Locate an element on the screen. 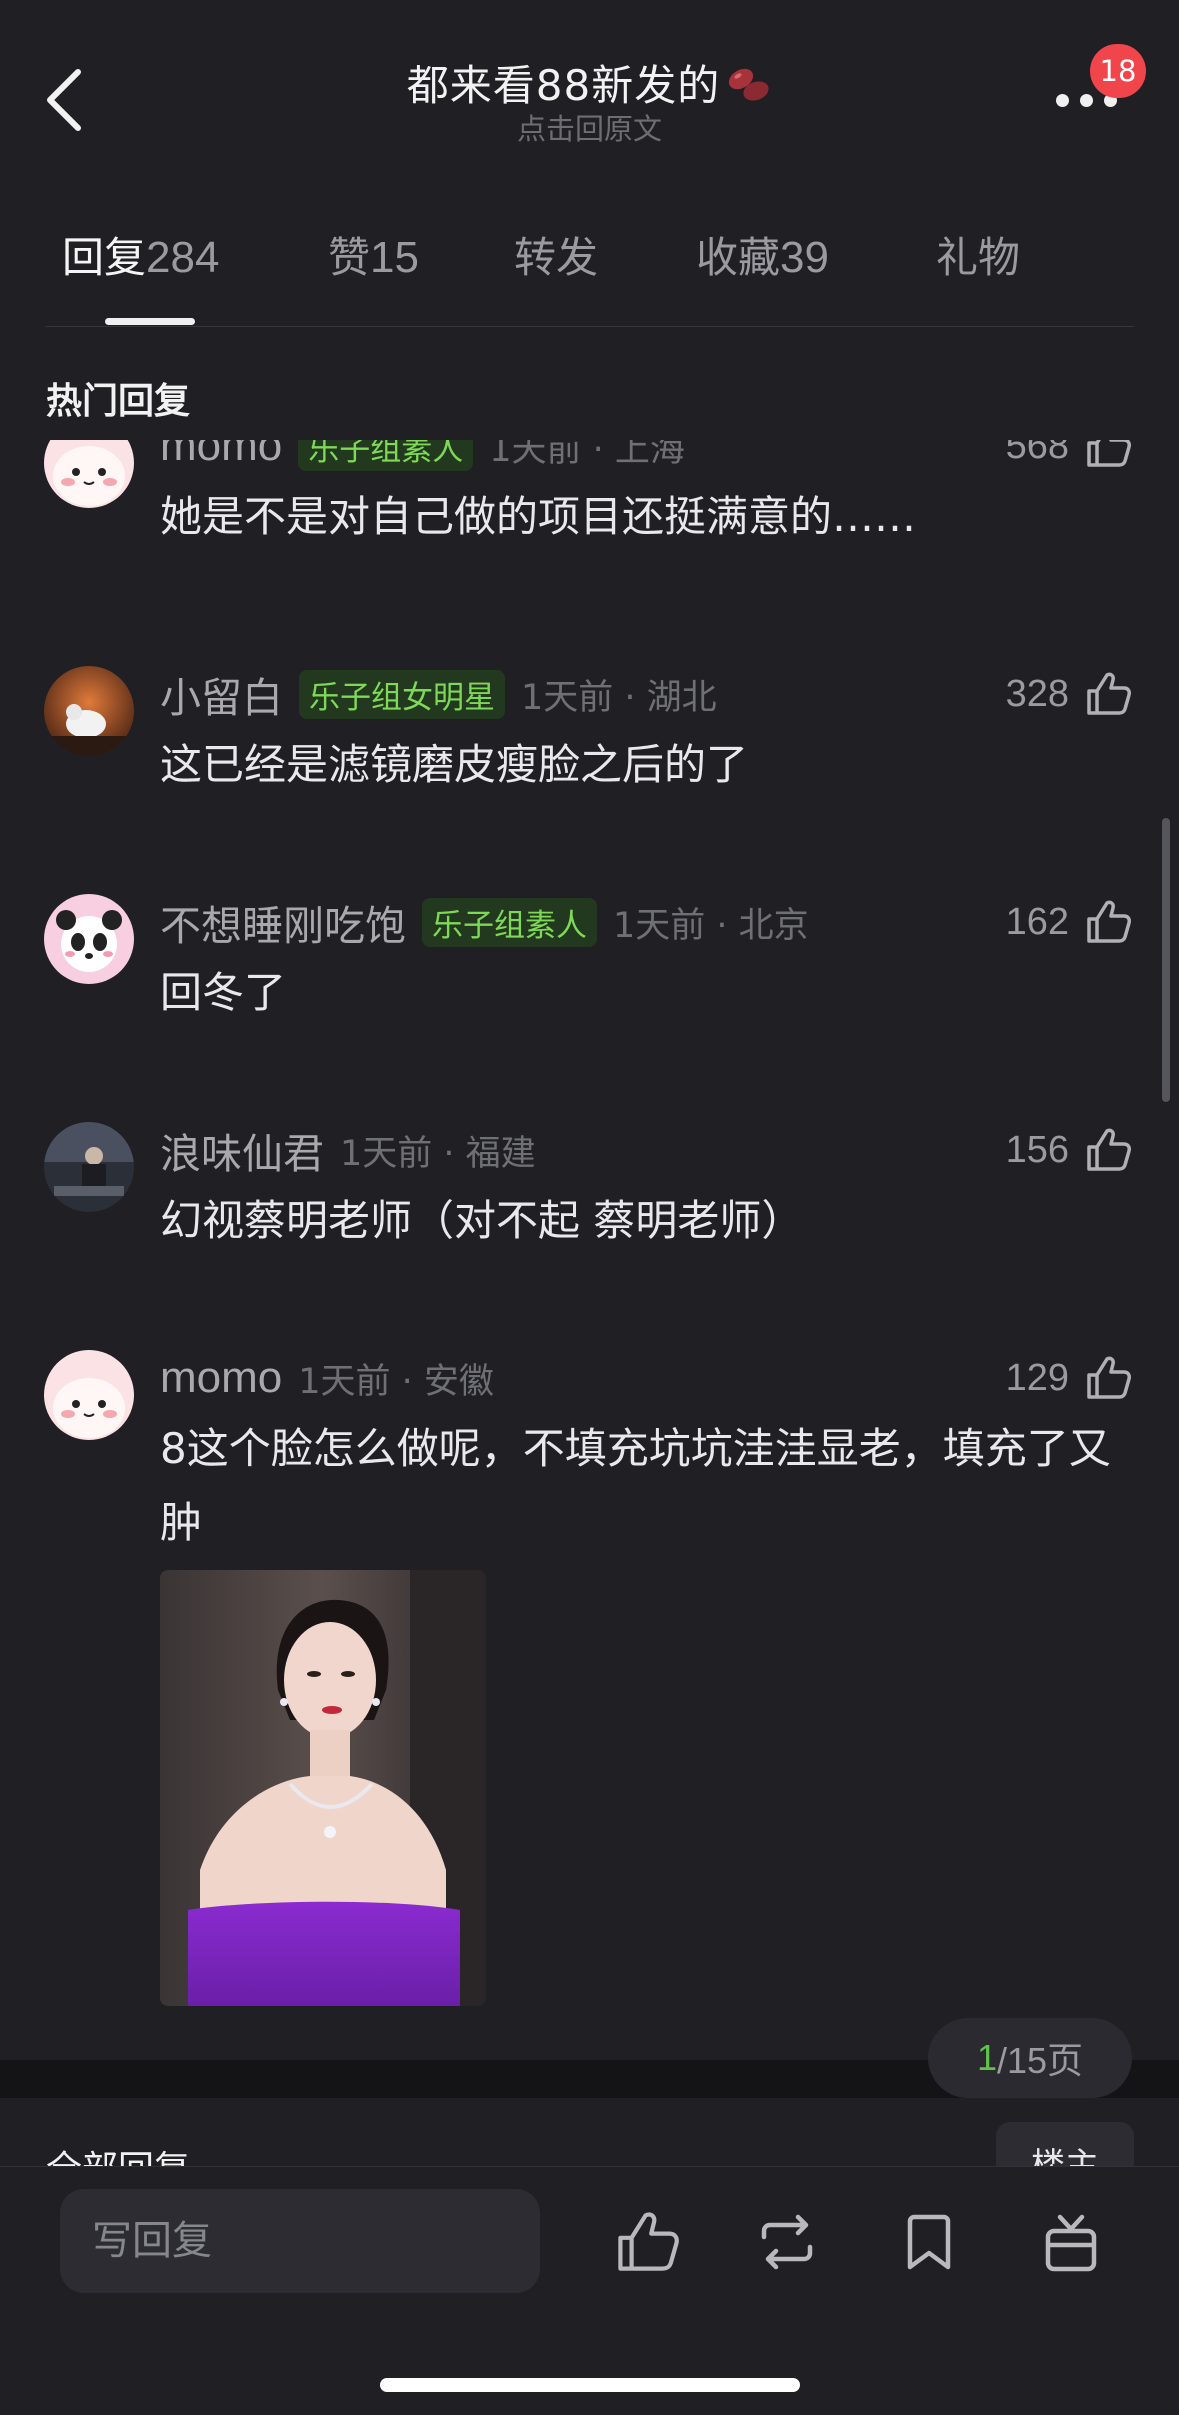 Image resolution: width=1179 pixels, height=2415 pixels. comment-text: 这已经是滤镜磨皮瘦脸之后的了 is located at coordinates (454, 764).